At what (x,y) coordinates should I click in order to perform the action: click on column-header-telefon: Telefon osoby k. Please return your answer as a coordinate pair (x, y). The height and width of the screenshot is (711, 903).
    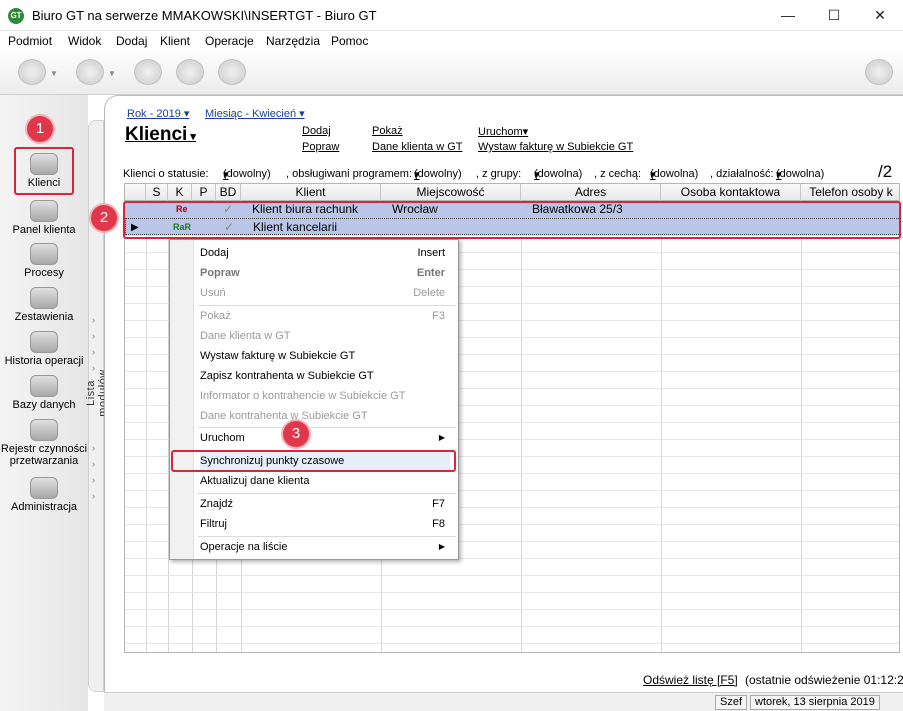
    Looking at the image, I should click on (850, 192).